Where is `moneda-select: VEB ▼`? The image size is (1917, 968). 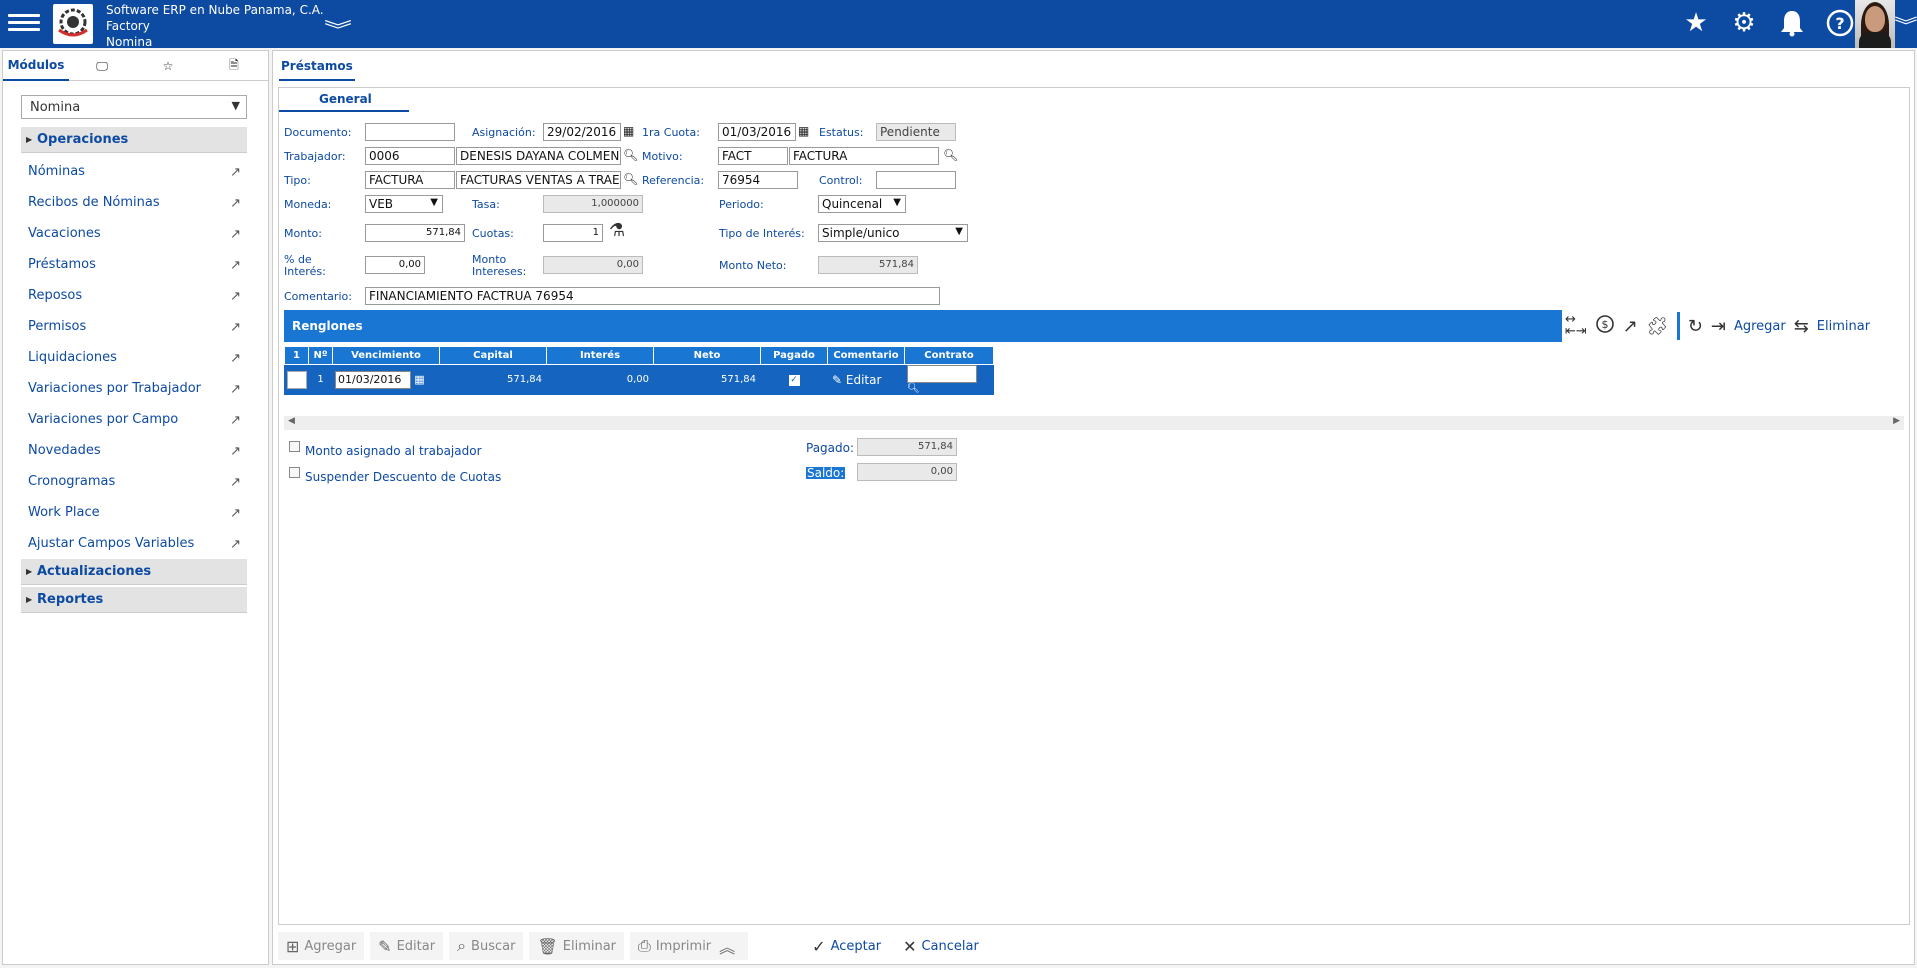
moneda-select: VEB ▼ is located at coordinates (404, 204).